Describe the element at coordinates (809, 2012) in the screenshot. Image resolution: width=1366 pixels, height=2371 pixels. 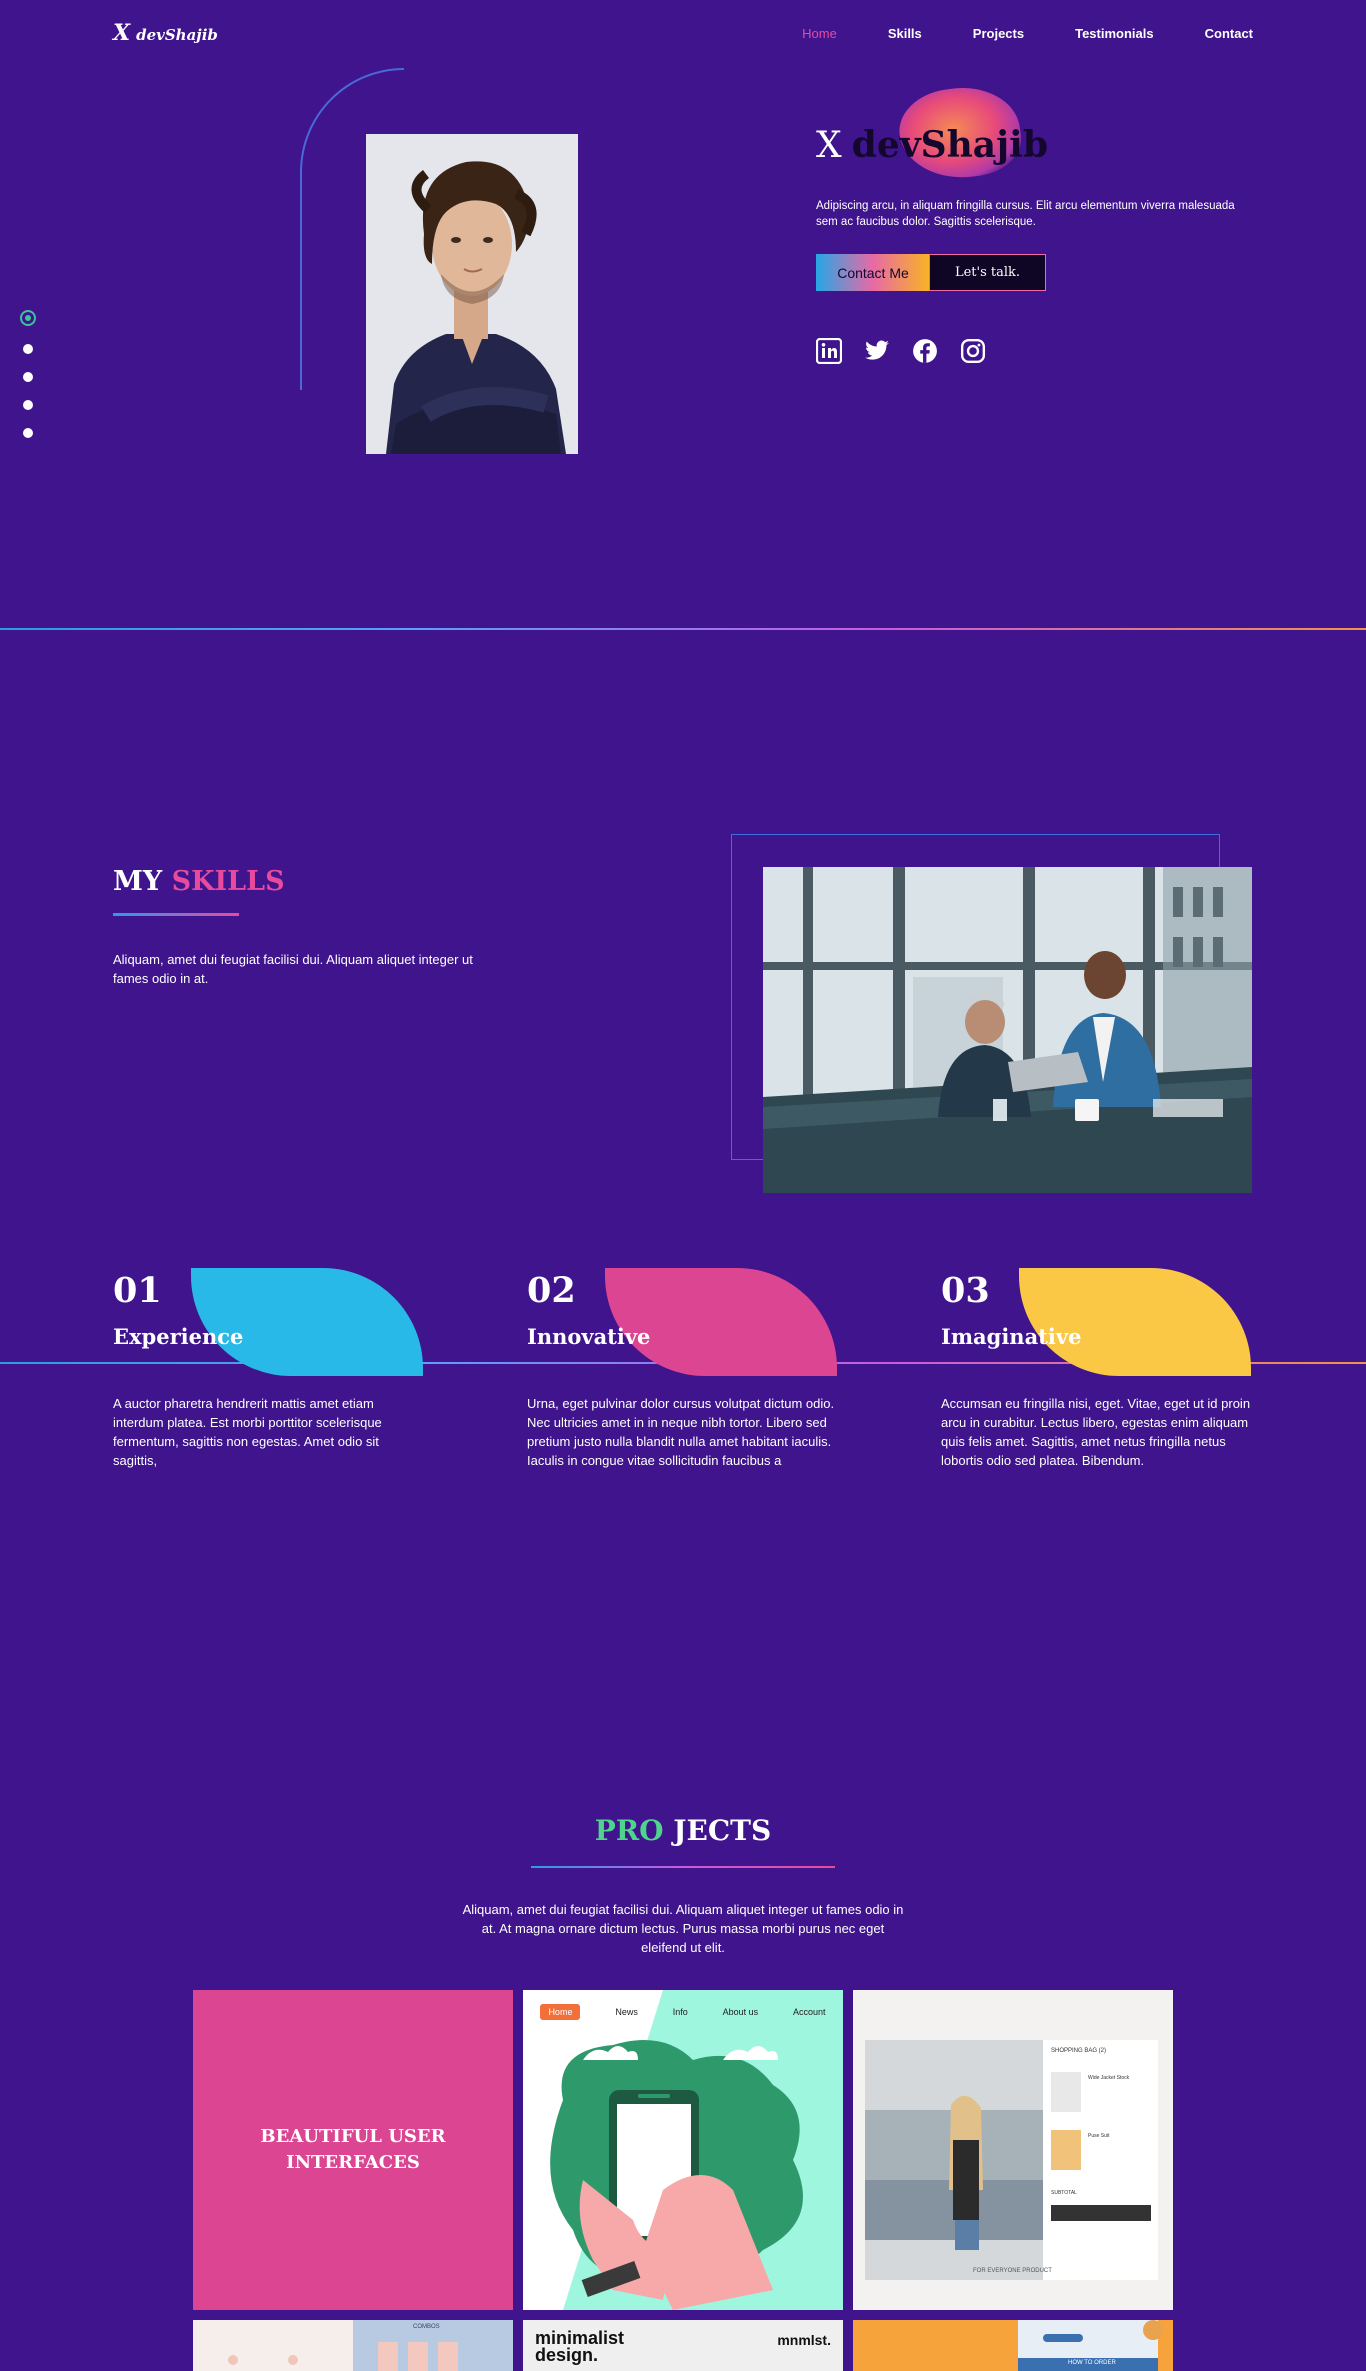
I see `mock-nav-account: Account` at that location.